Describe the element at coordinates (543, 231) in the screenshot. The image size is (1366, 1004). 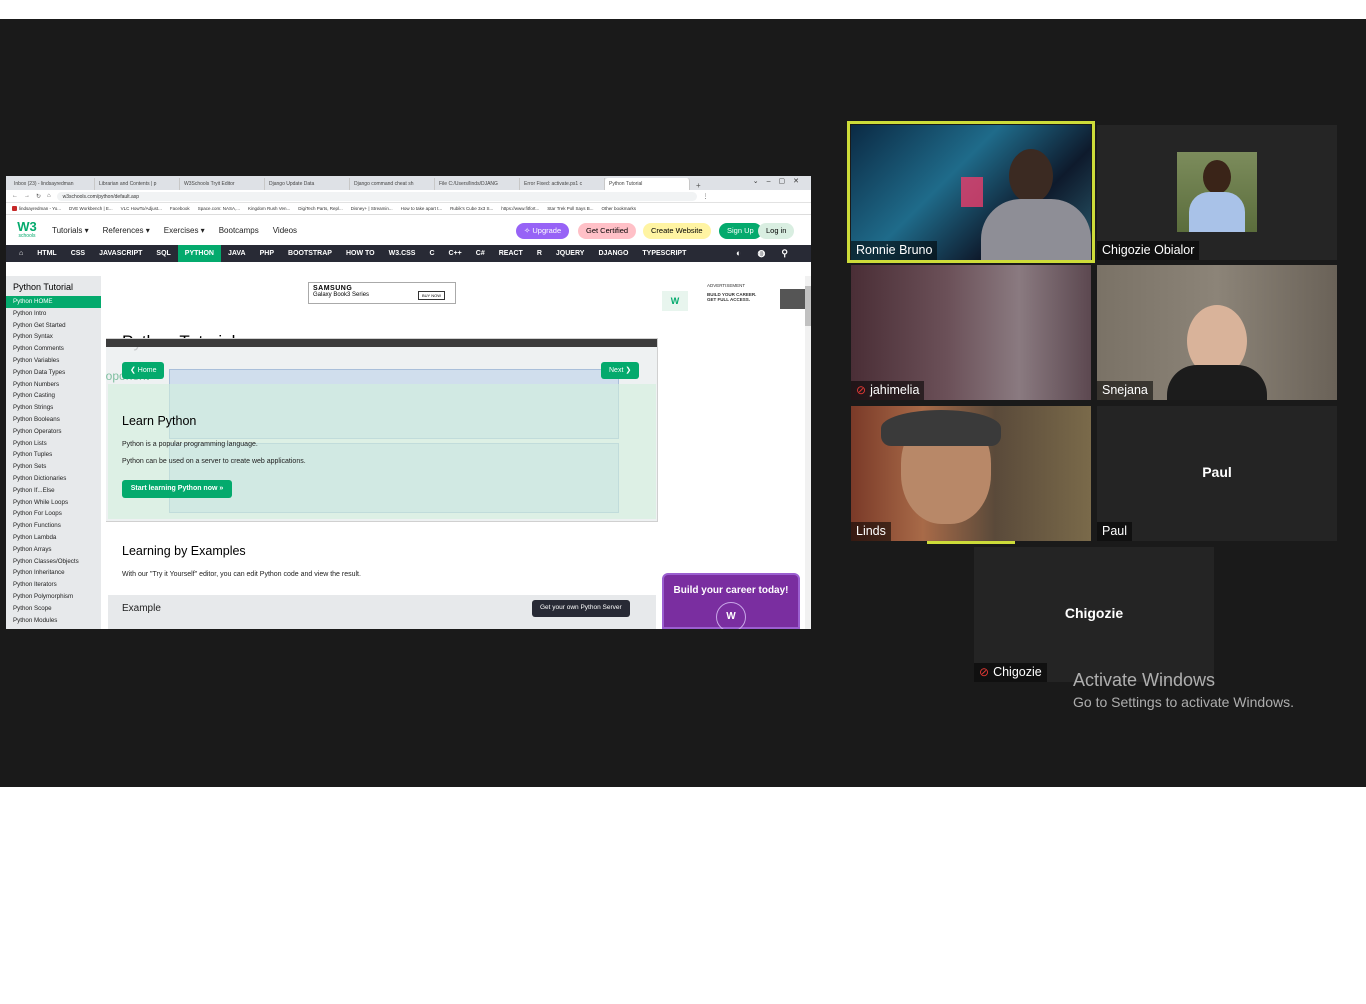
I see `upgrade-button: ✧ Upgrade` at that location.